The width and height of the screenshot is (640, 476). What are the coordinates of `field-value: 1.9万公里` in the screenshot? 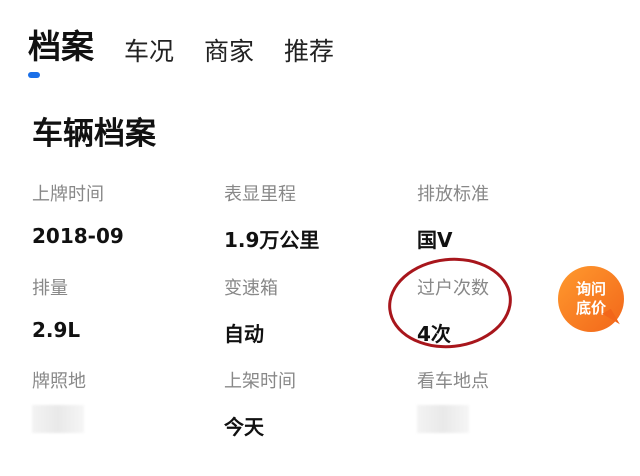 It's located at (272, 240).